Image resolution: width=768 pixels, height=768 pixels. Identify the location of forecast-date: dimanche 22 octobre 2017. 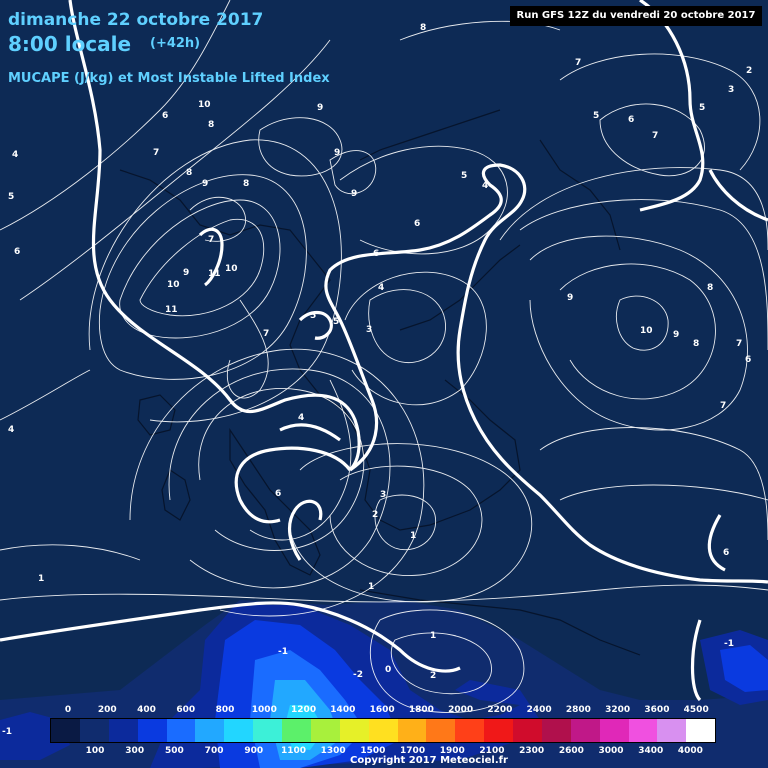
(136, 20).